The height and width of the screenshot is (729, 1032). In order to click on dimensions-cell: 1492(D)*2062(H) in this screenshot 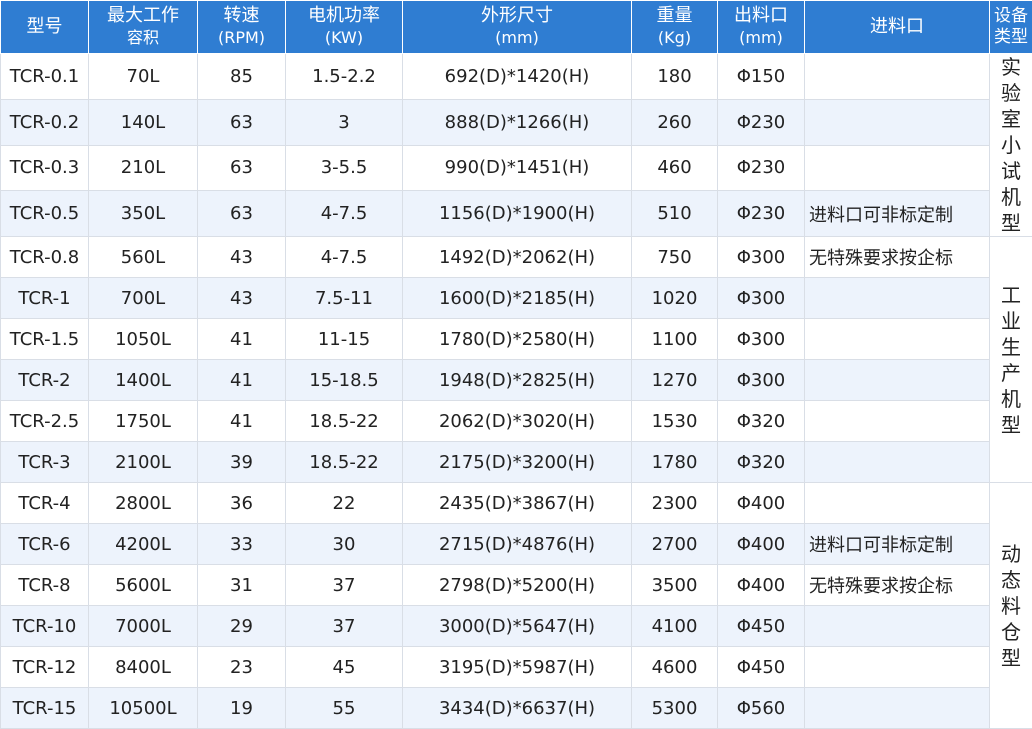, I will do `click(517, 257)`.